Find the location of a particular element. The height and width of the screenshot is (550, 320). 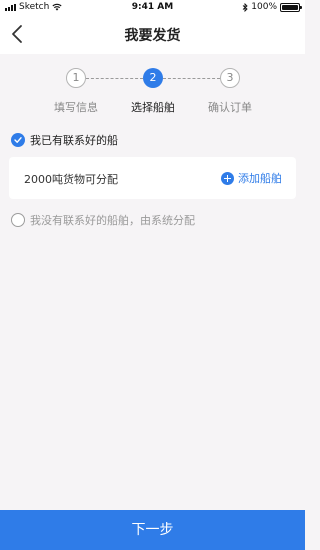

option-has-ship: 我已有联系好的船 is located at coordinates (64, 140).